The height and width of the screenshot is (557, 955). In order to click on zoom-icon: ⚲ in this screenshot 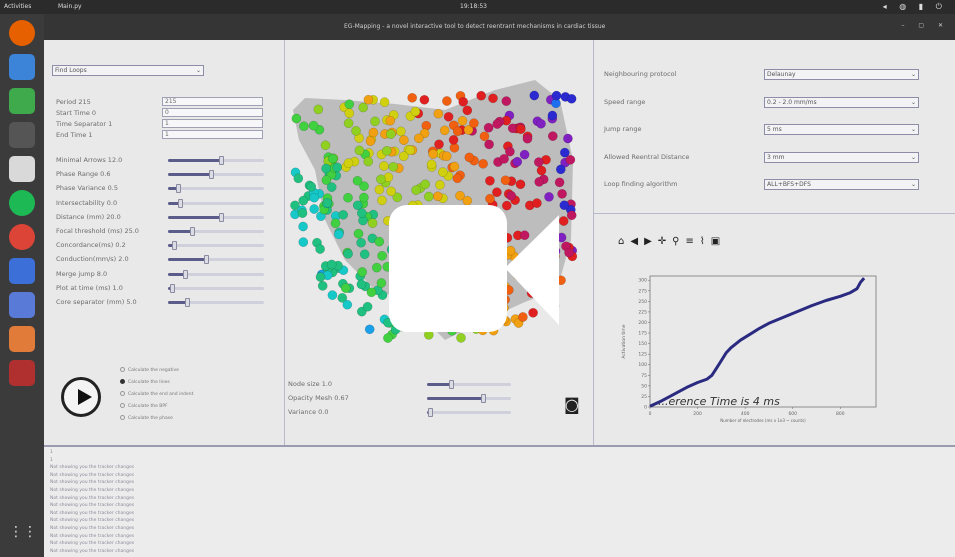, I will do `click(677, 241)`.